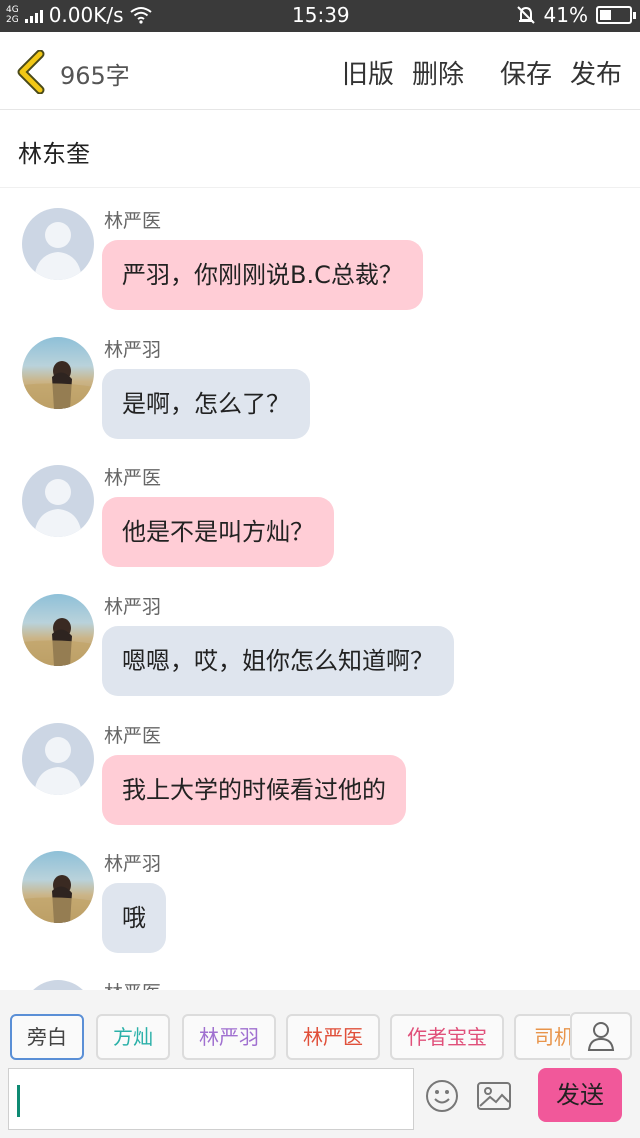 The image size is (640, 1138). Describe the element at coordinates (54, 154) in the screenshot. I see `chapter-title: 林东奎` at that location.